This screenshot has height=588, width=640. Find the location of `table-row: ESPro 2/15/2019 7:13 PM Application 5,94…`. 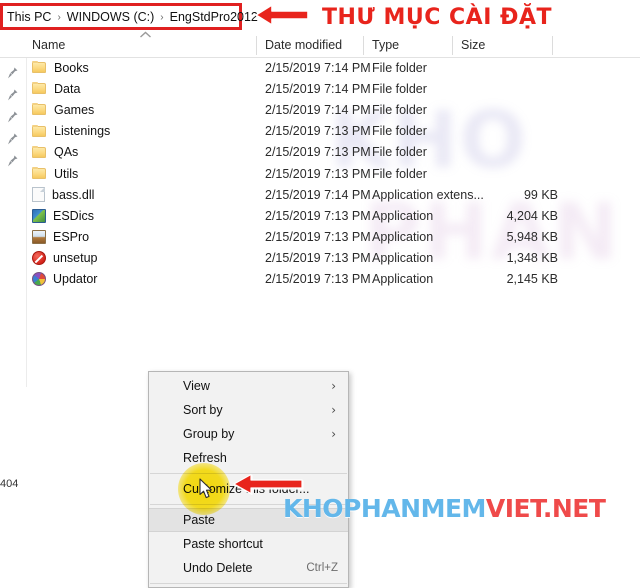

table-row: ESPro 2/15/2019 7:13 PM Application 5,94… is located at coordinates (320, 237).